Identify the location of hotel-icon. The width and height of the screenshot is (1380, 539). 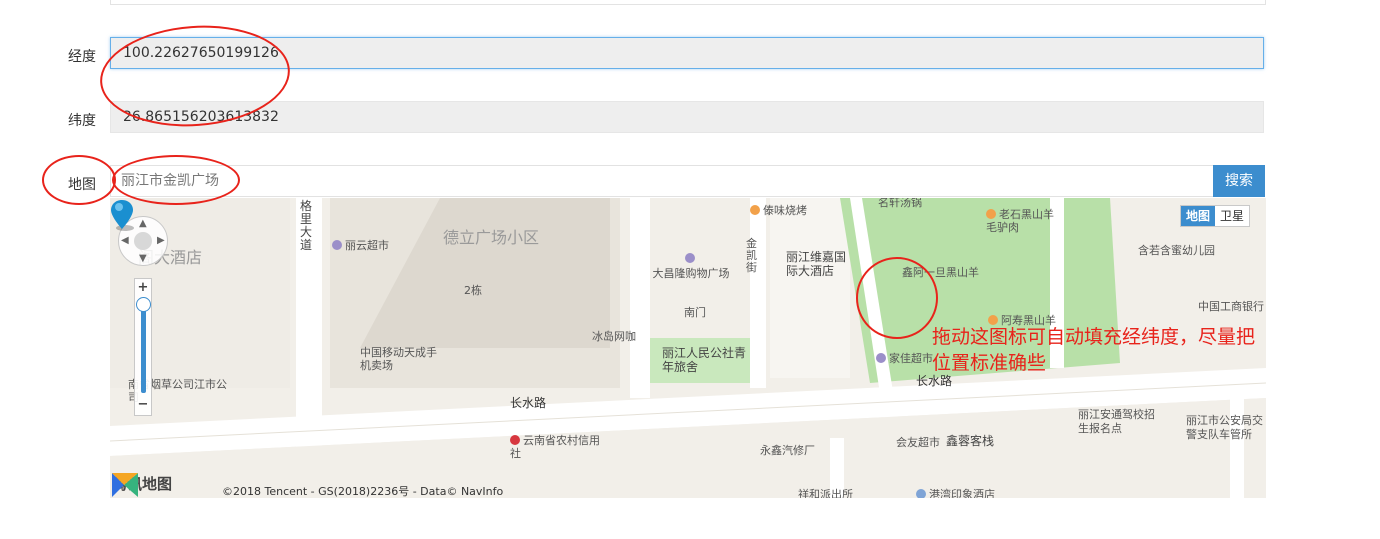
(921, 493).